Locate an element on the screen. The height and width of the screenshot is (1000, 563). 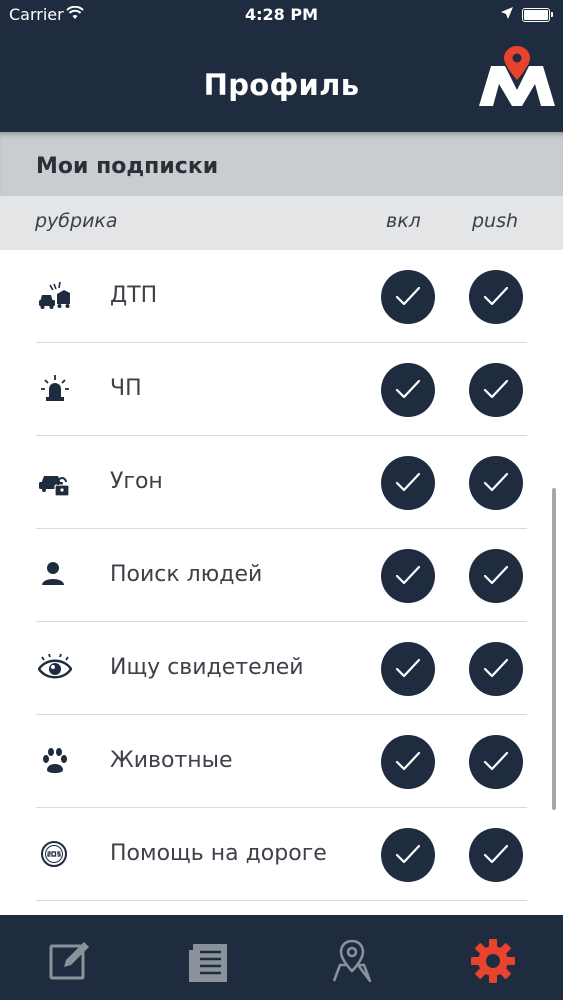
tab-bar is located at coordinates (281, 957).